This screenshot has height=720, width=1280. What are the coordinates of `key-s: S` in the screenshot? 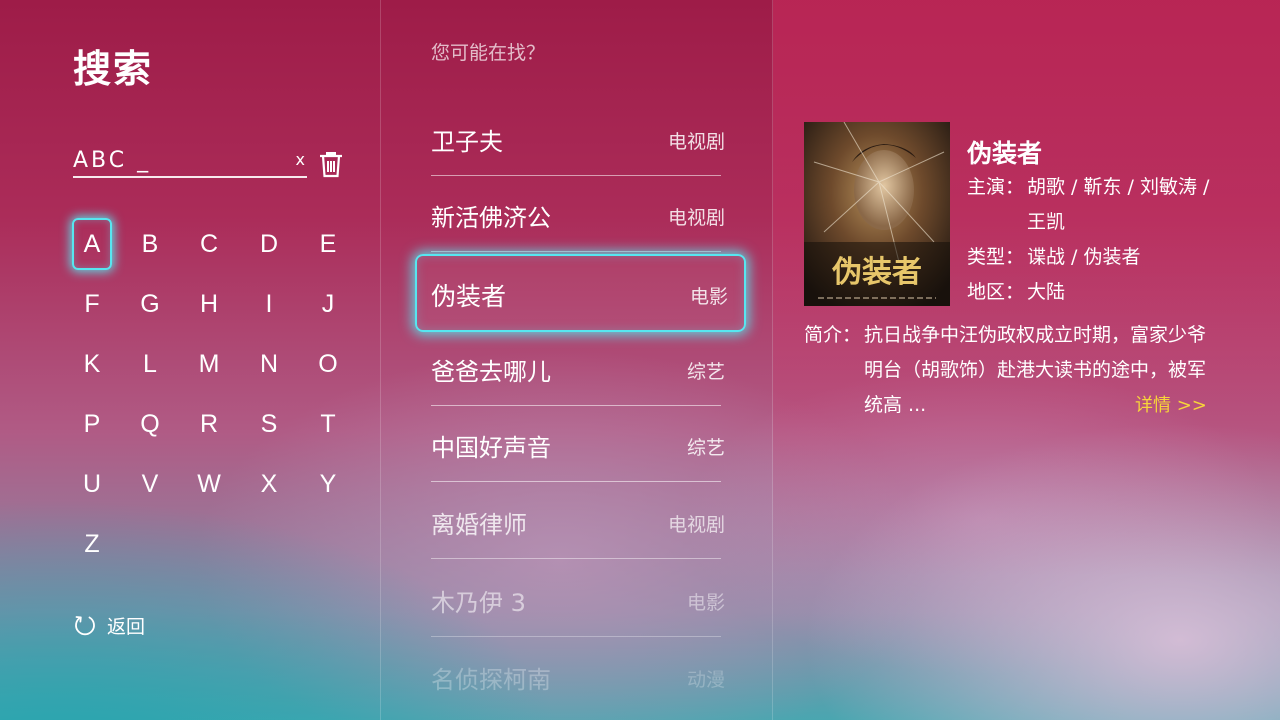 It's located at (269, 424).